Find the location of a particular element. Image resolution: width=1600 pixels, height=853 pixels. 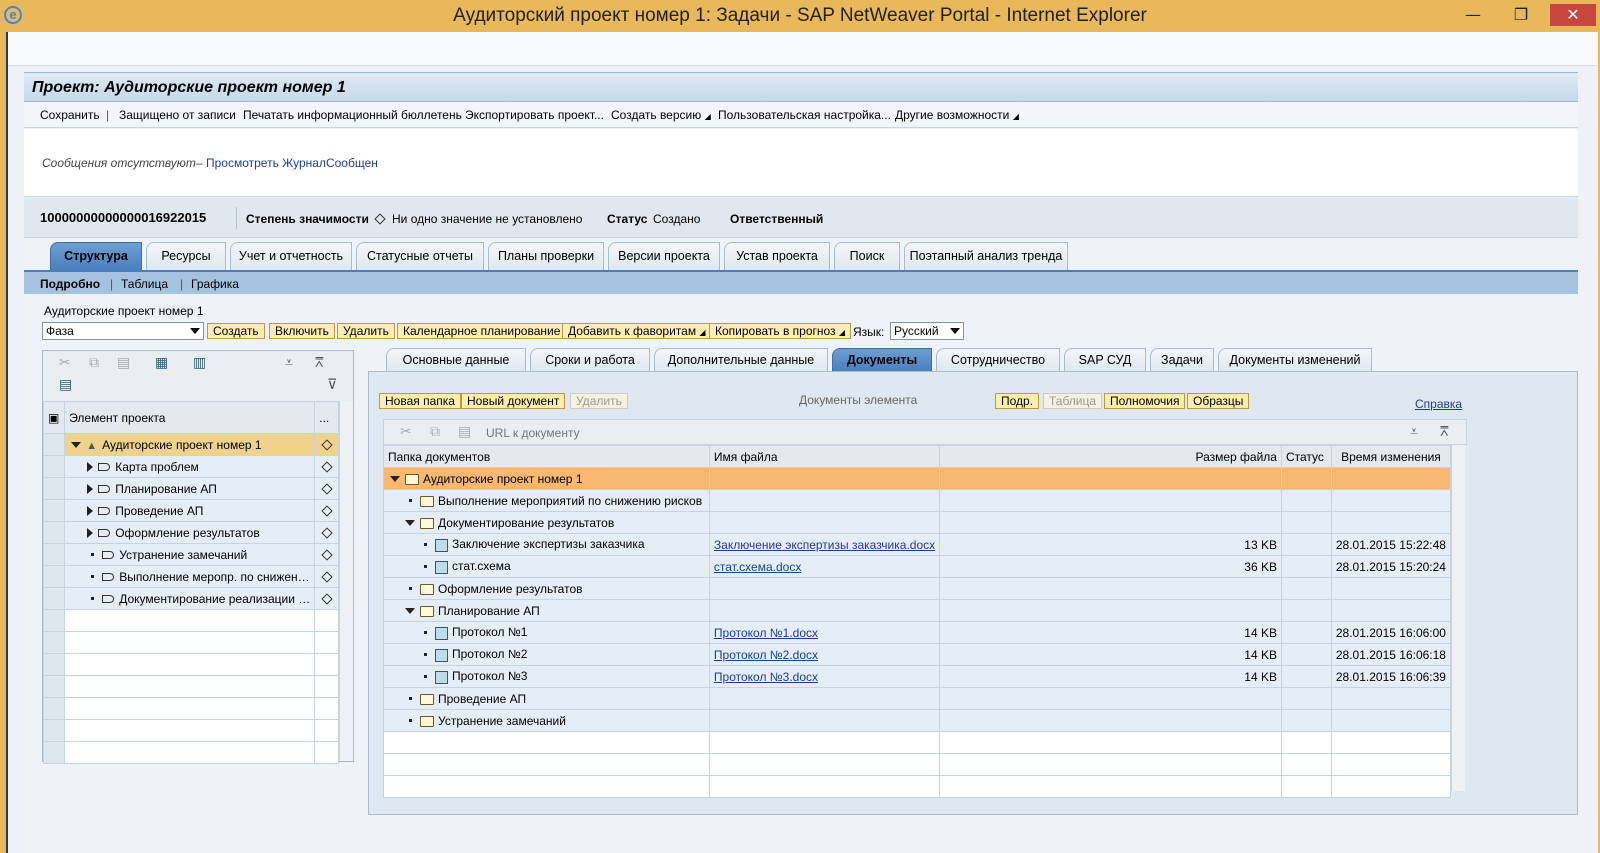

delete-button: Удалить is located at coordinates (366, 331).